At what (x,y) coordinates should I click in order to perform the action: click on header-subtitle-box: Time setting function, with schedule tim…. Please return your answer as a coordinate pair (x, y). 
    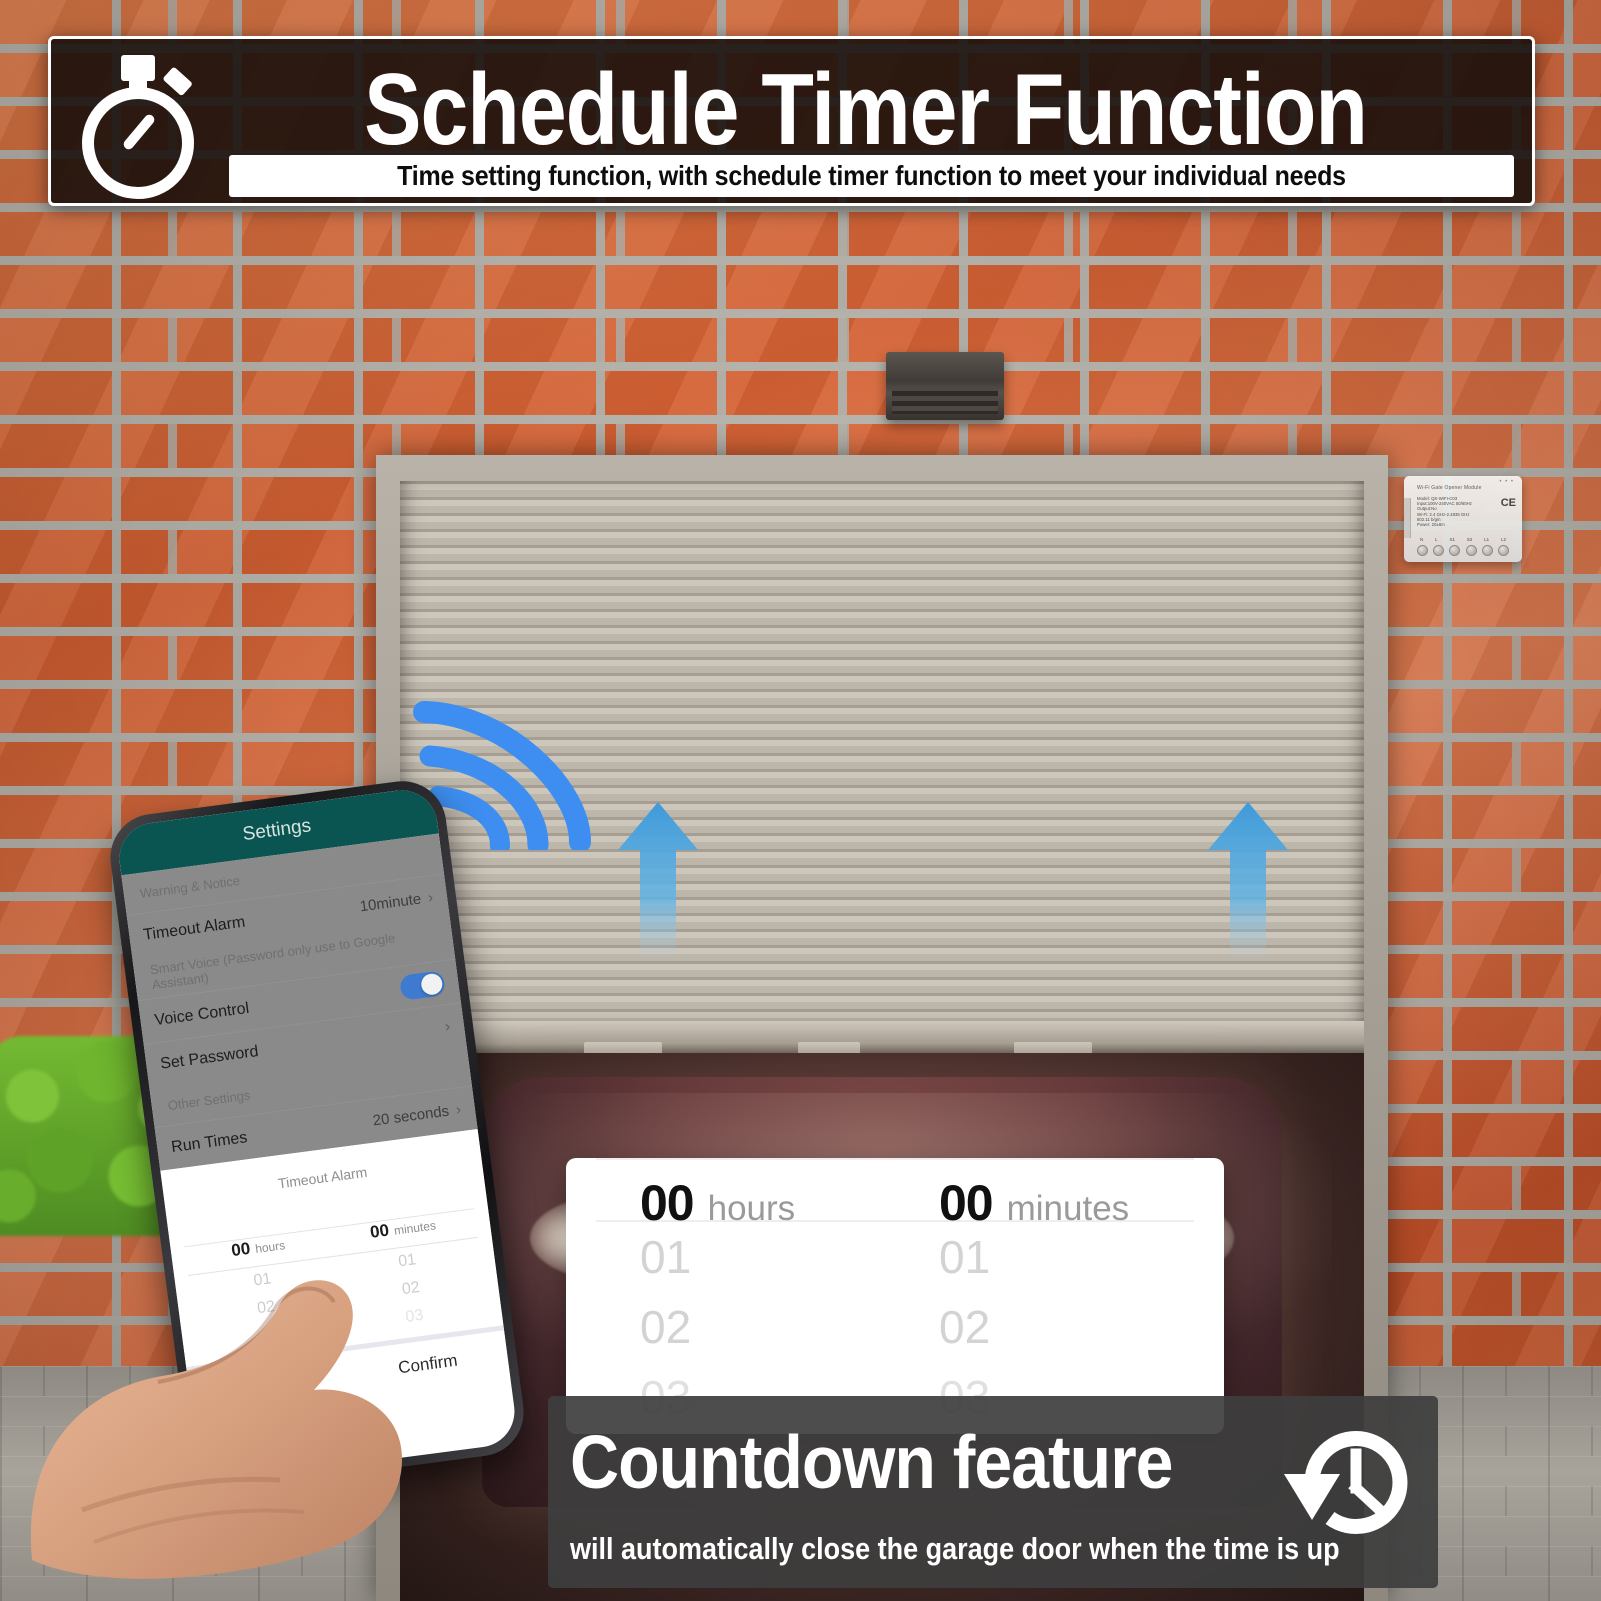
    Looking at the image, I should click on (871, 176).